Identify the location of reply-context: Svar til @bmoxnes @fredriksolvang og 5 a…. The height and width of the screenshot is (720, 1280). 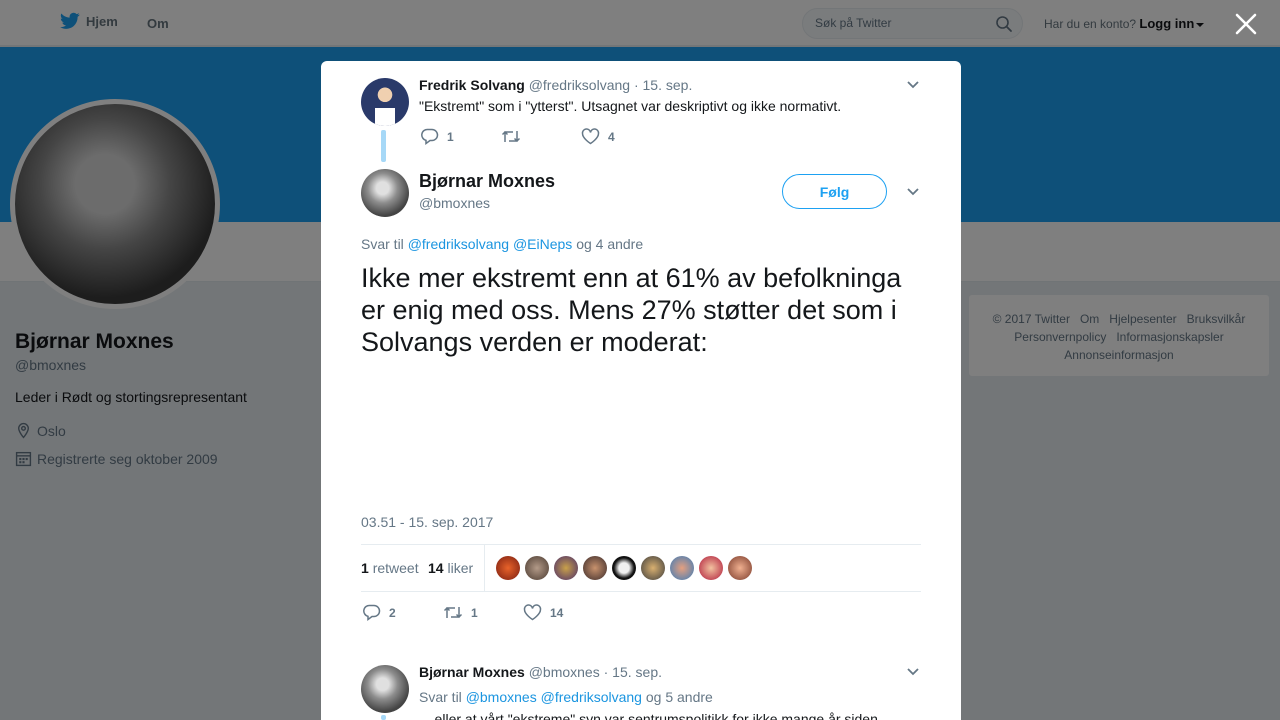
(566, 697).